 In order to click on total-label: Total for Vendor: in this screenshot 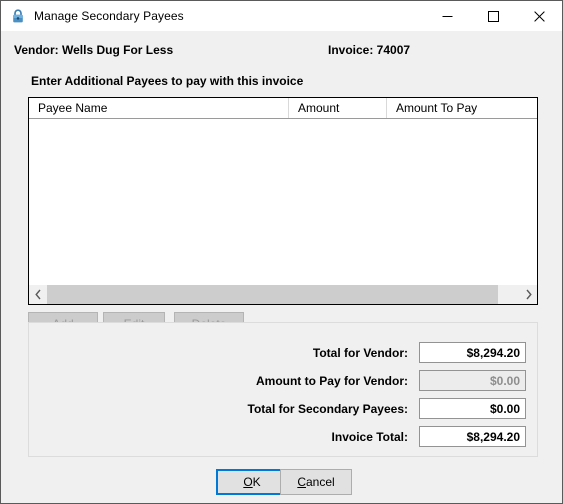, I will do `click(360, 352)`.